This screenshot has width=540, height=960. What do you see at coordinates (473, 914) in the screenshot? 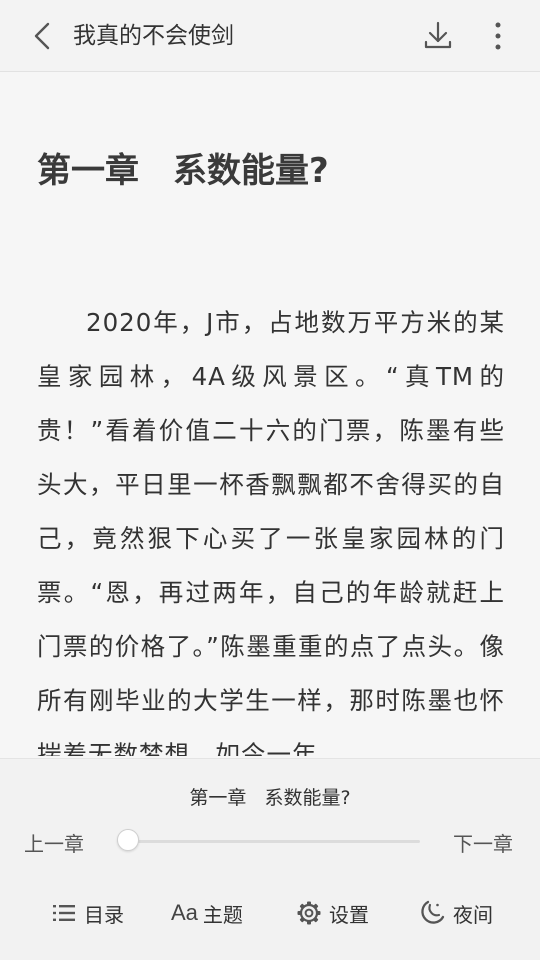
I see `menu-item-label: 夜间` at bounding box center [473, 914].